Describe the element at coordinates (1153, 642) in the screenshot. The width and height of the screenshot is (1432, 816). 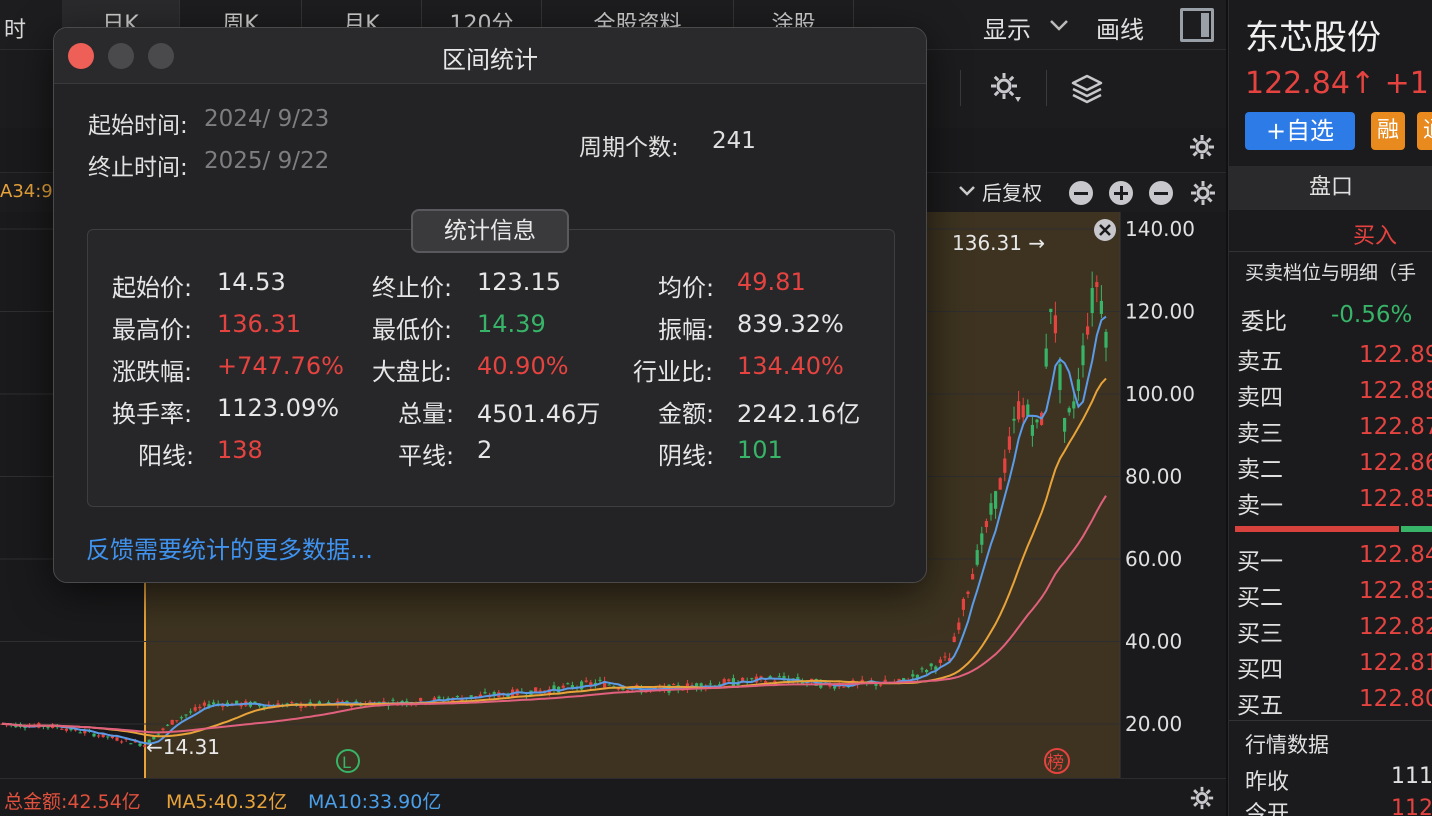
I see `price-tick-label: 40.00` at that location.